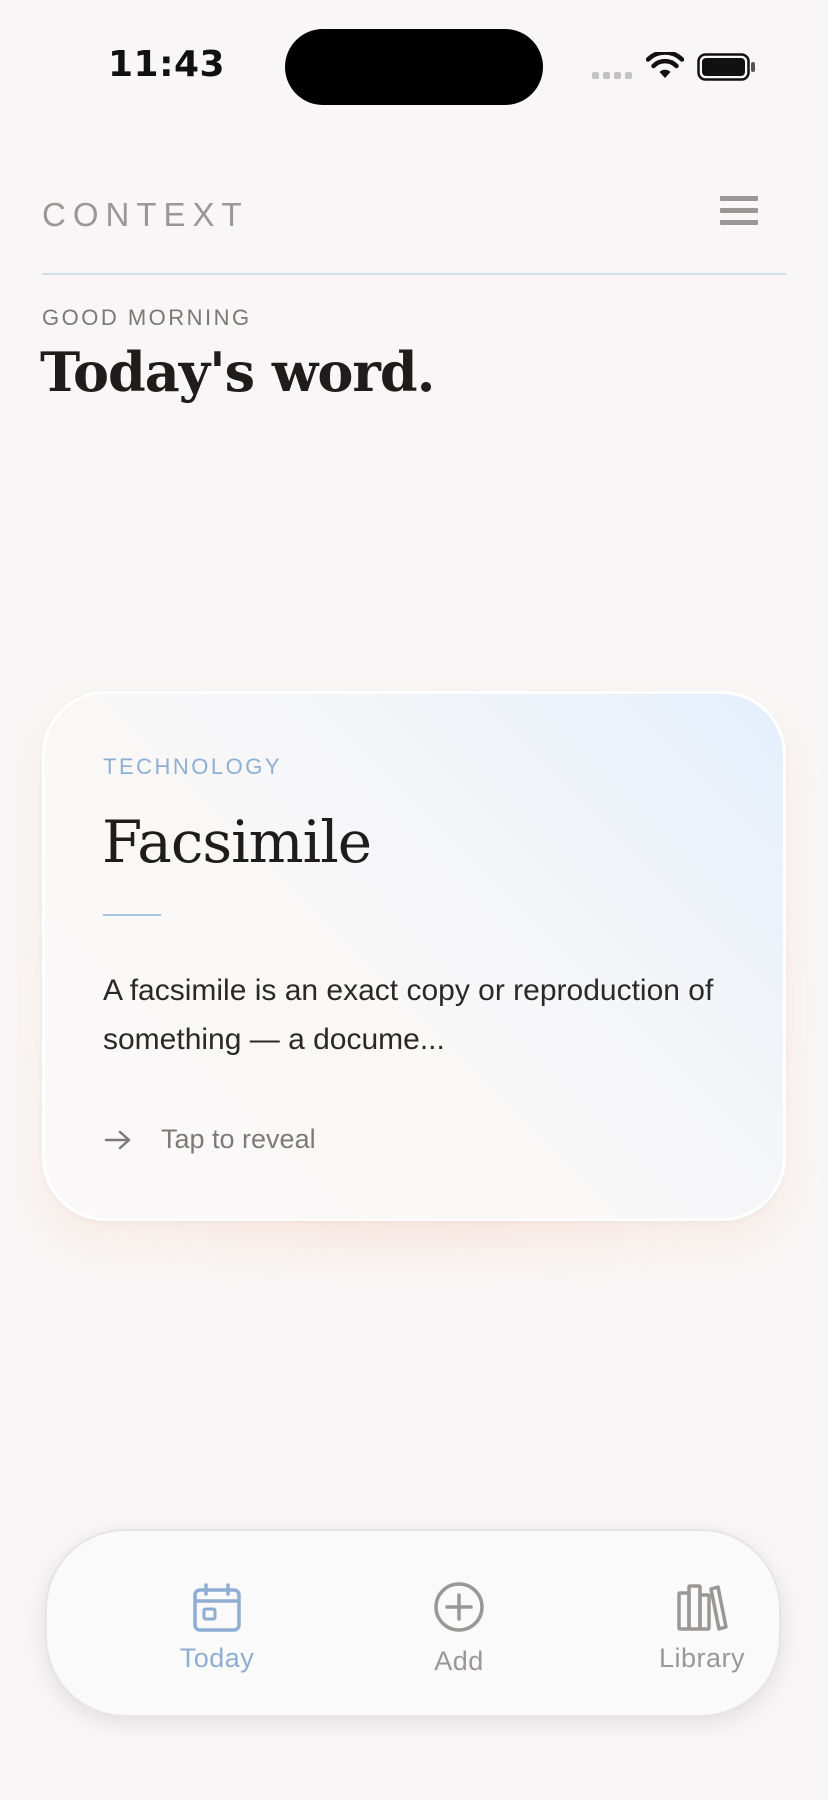 This screenshot has width=828, height=1800. Describe the element at coordinates (167, 64) in the screenshot. I see `status-time: 11:43` at that location.